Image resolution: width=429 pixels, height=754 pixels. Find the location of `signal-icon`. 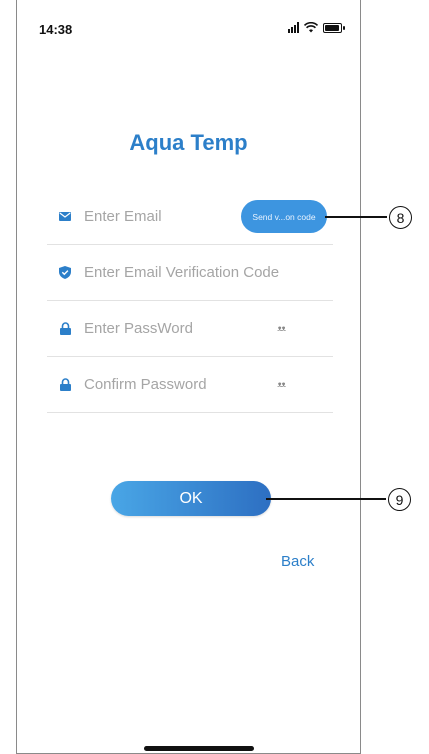

signal-icon is located at coordinates (293, 27).